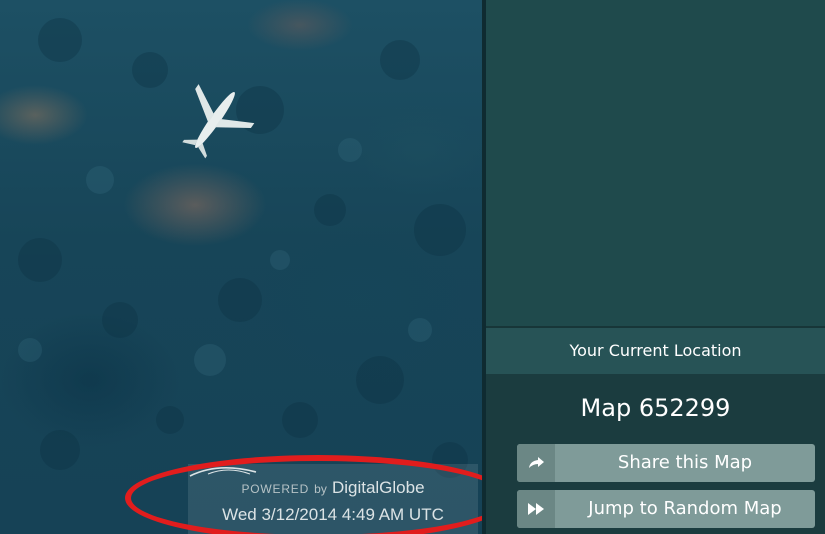  I want to click on share-map-label: Share this Map, so click(685, 462).